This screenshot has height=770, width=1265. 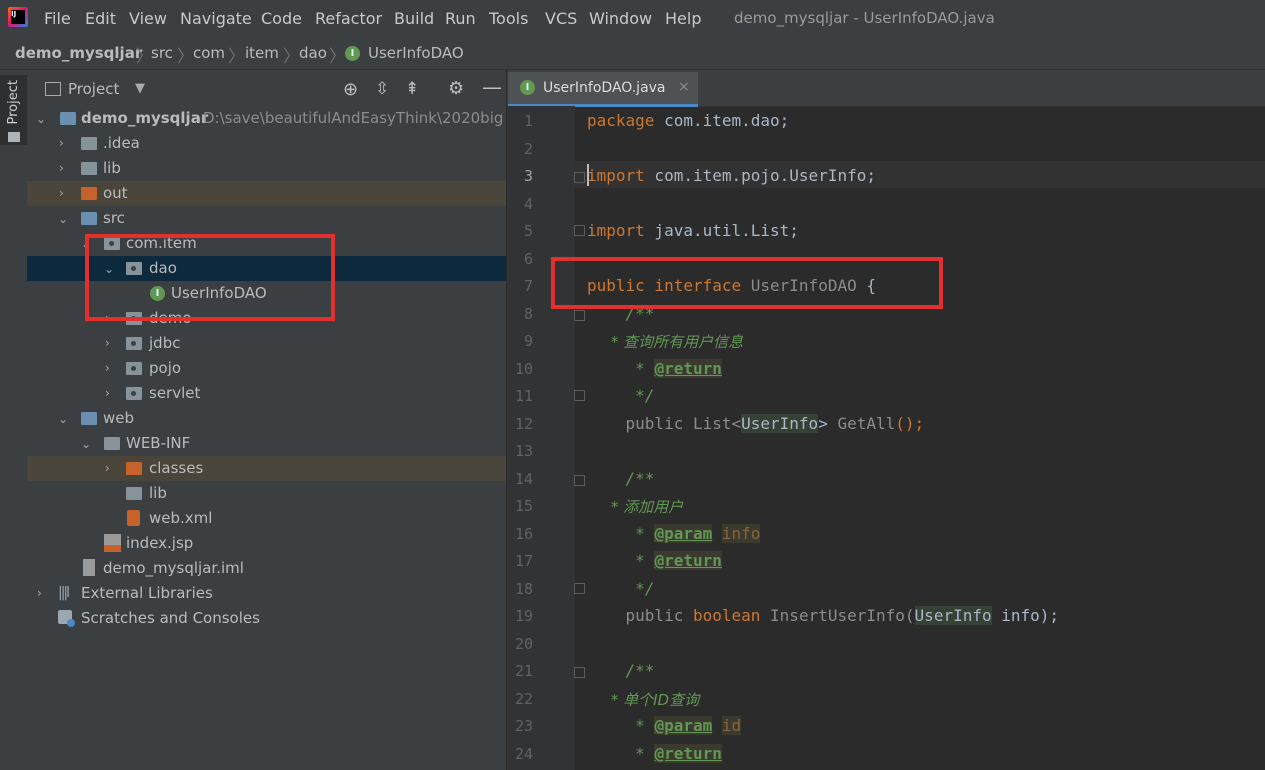 I want to click on code-line: package com.item.dao;, so click(x=688, y=120).